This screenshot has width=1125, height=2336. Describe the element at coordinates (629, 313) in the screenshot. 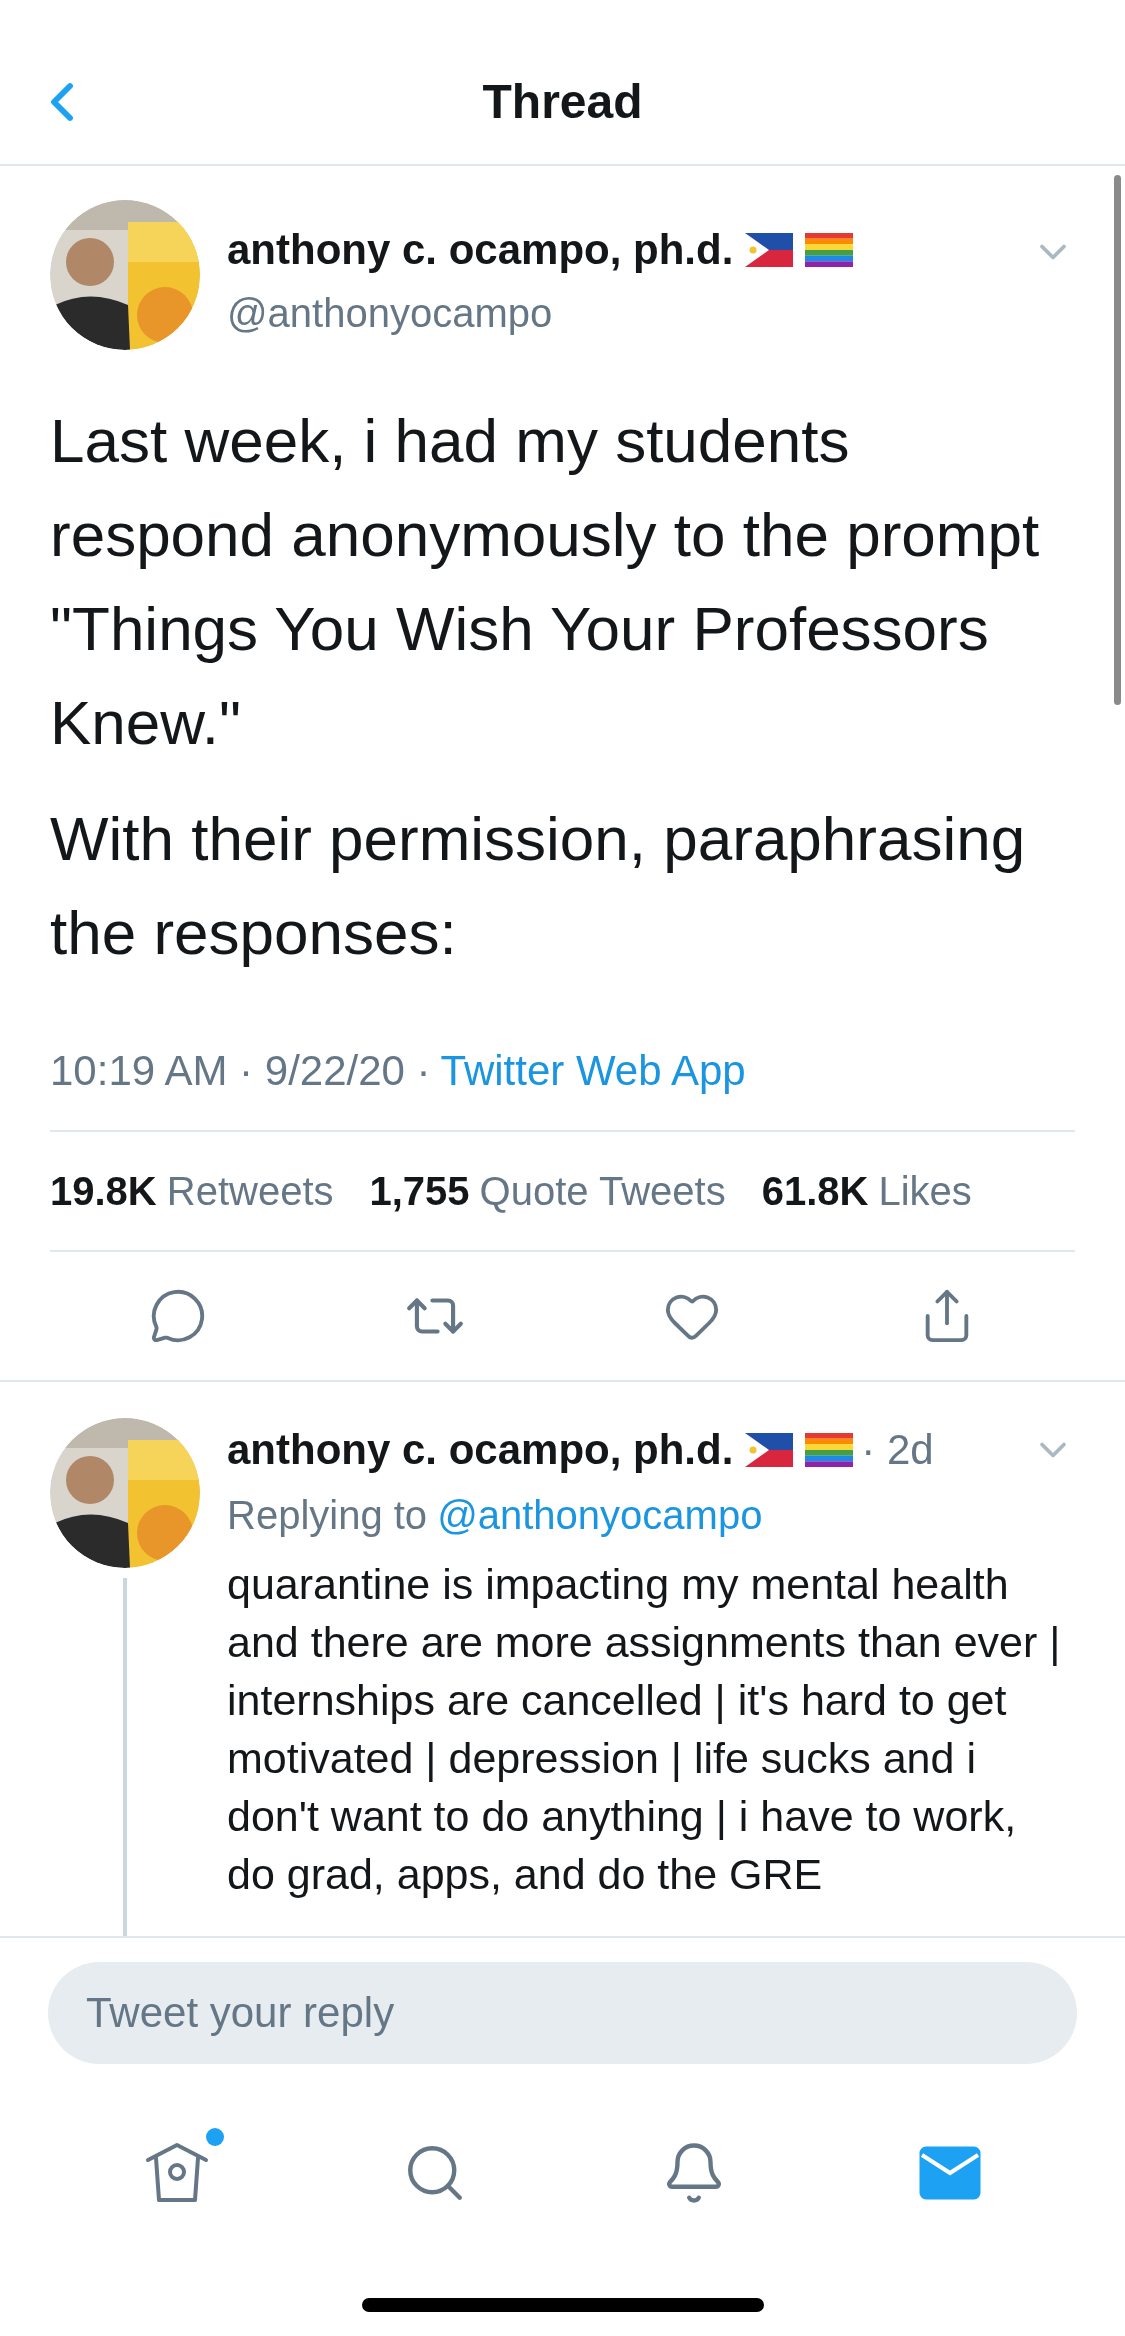

I see `author-handle: @anthonyocampo` at that location.